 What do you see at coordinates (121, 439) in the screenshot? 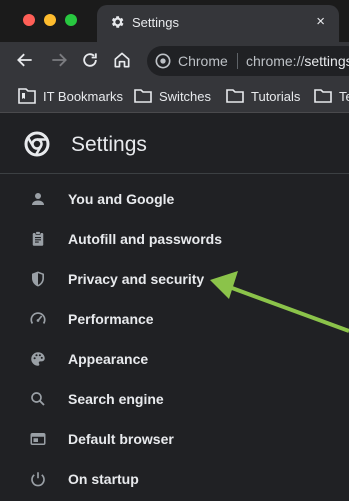
I see `nav-label: Default browser` at bounding box center [121, 439].